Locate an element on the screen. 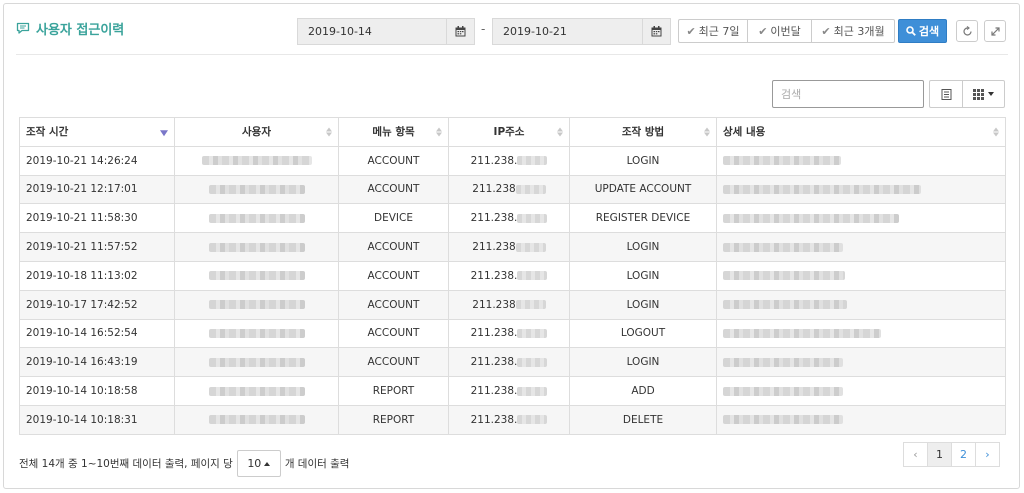 The height and width of the screenshot is (493, 1024). refresh-icon is located at coordinates (967, 30).